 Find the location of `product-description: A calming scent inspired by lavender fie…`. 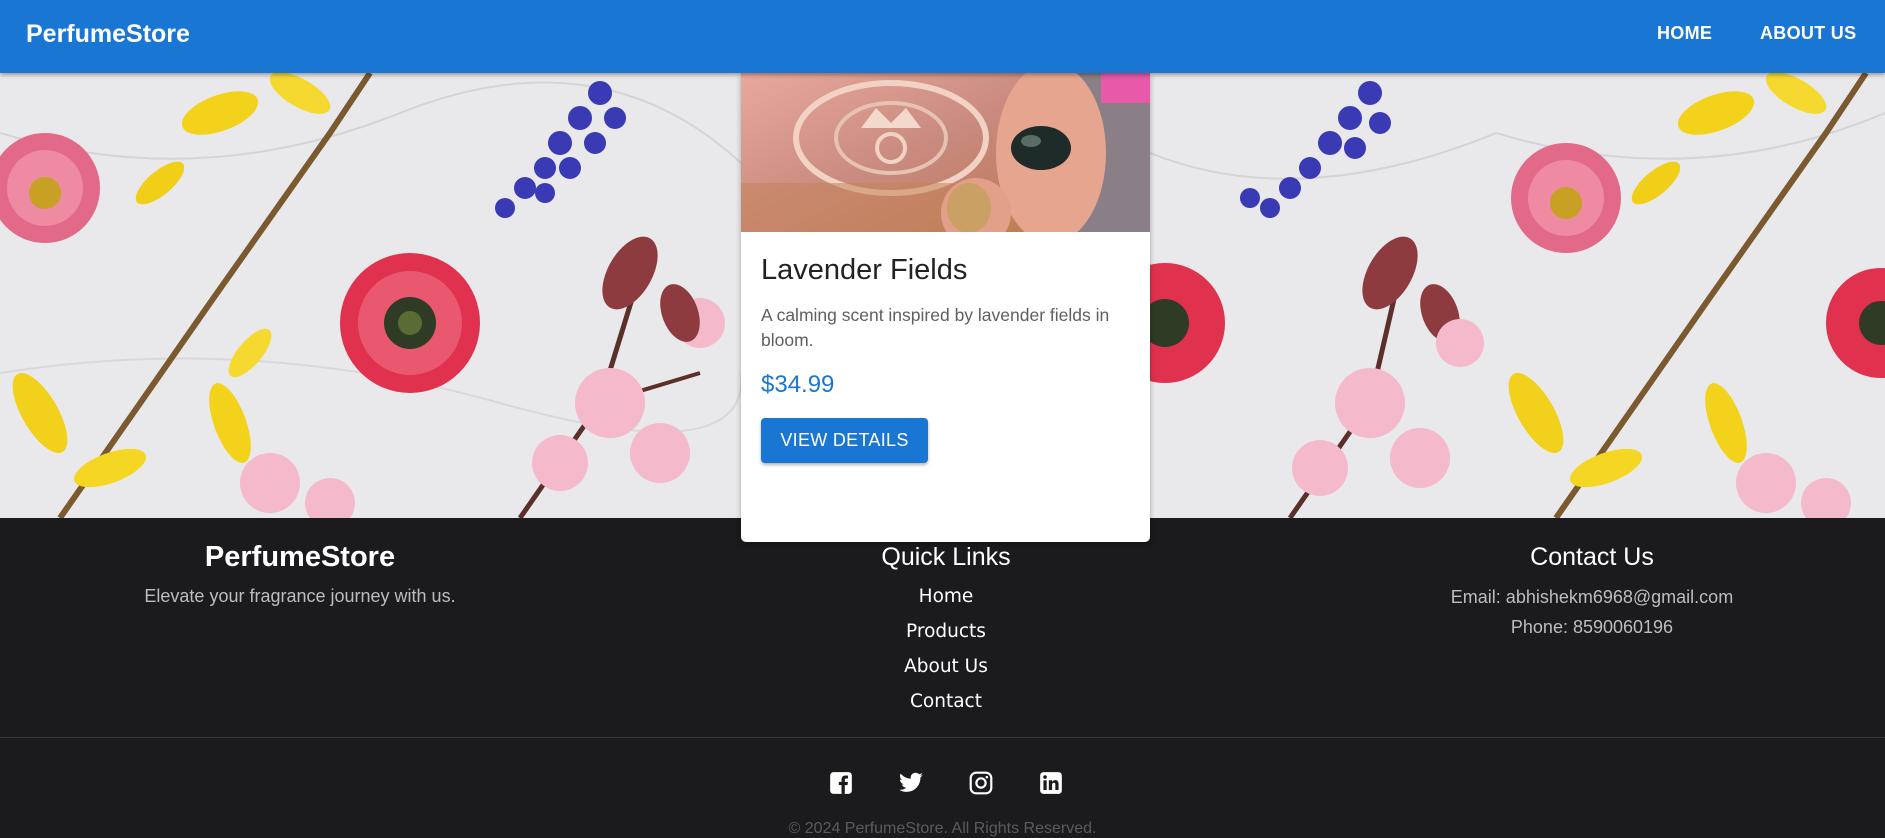

product-description: A calming scent inspired by lavender fie… is located at coordinates (935, 327).